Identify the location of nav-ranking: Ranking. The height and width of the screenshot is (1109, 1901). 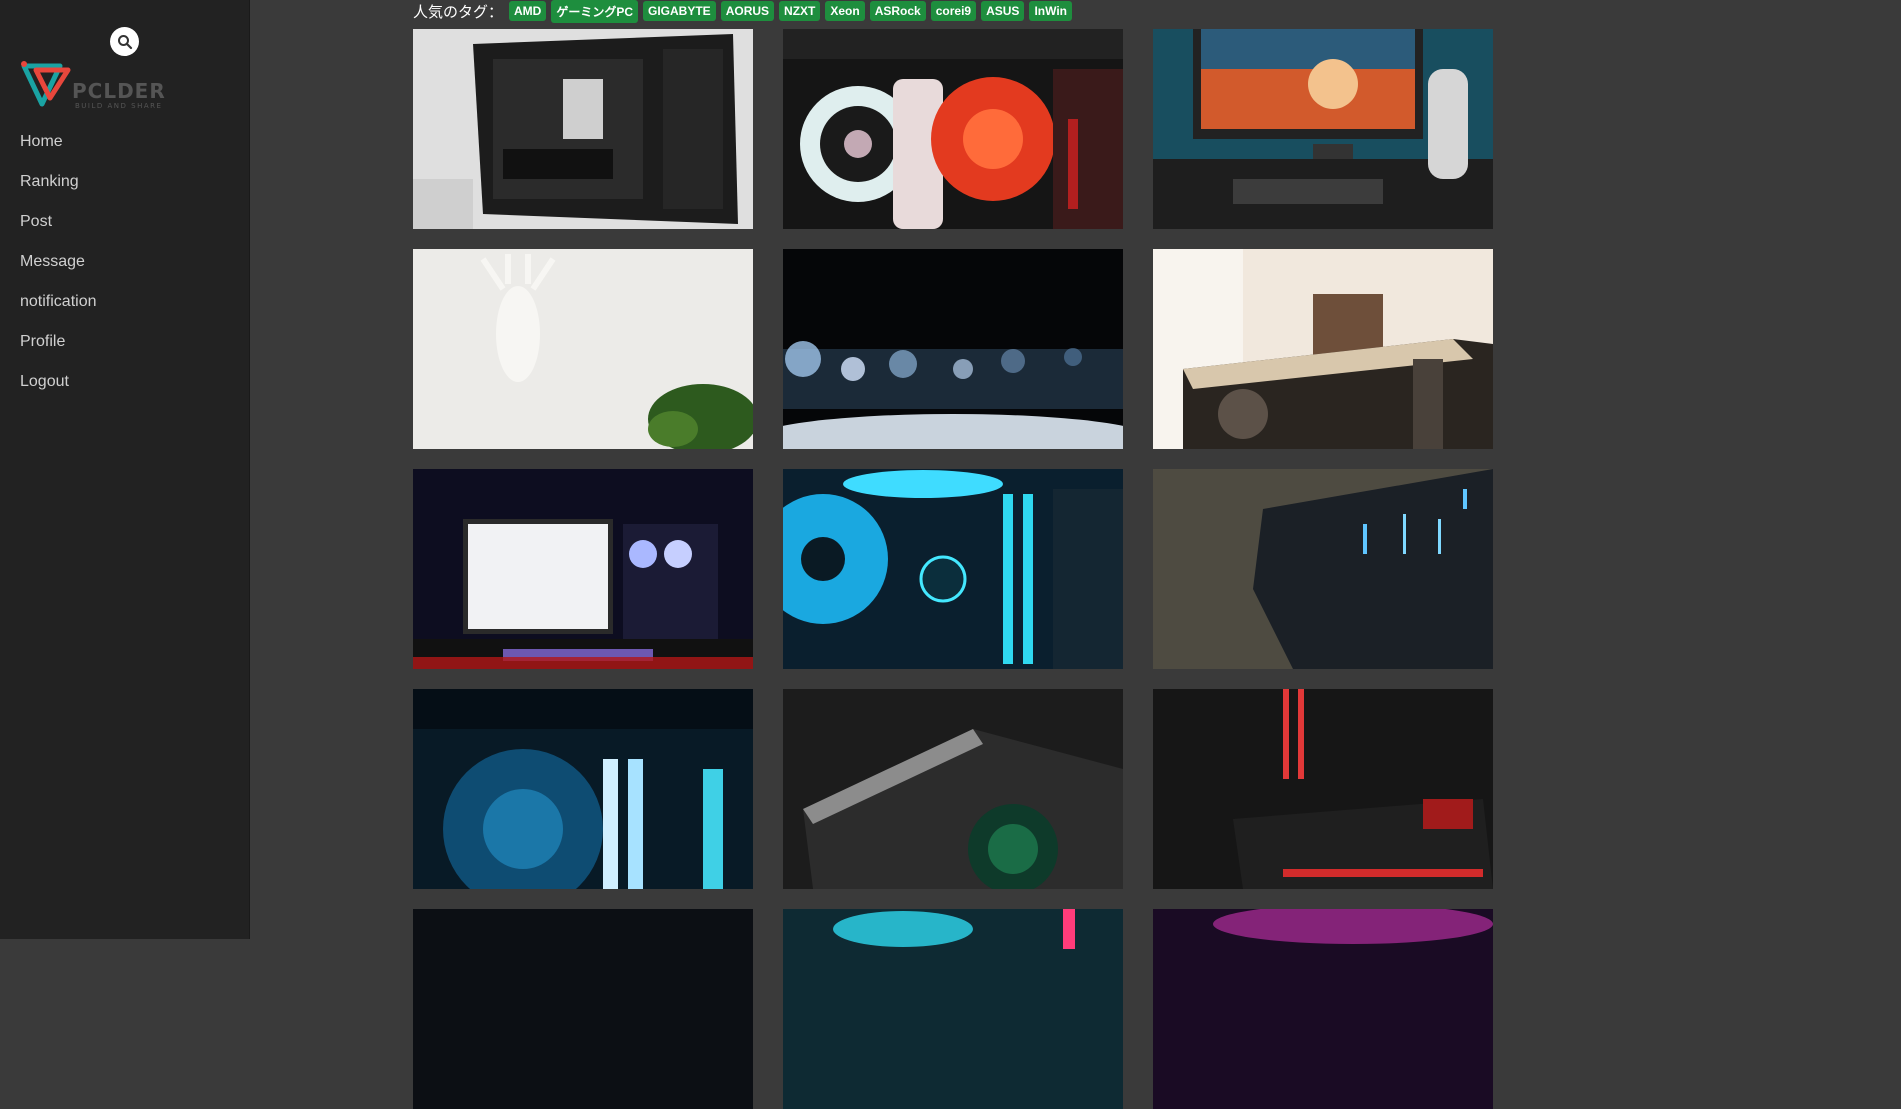
(58, 188).